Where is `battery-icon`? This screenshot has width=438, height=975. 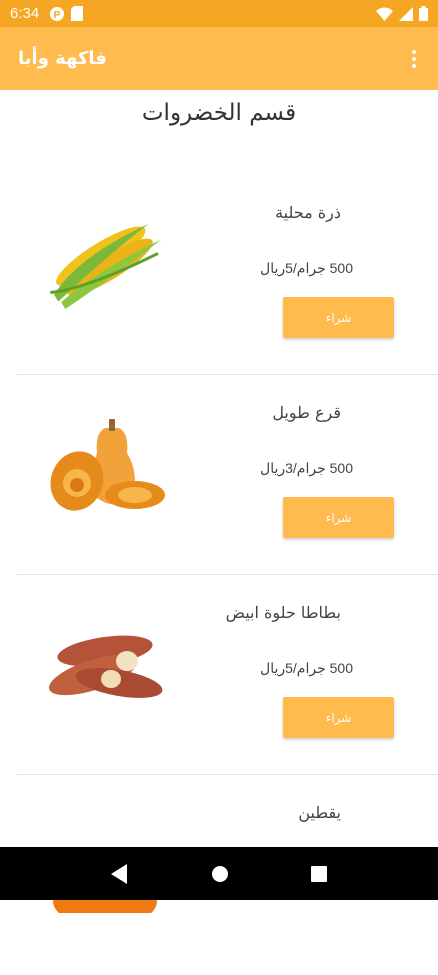
battery-icon is located at coordinates (423, 13).